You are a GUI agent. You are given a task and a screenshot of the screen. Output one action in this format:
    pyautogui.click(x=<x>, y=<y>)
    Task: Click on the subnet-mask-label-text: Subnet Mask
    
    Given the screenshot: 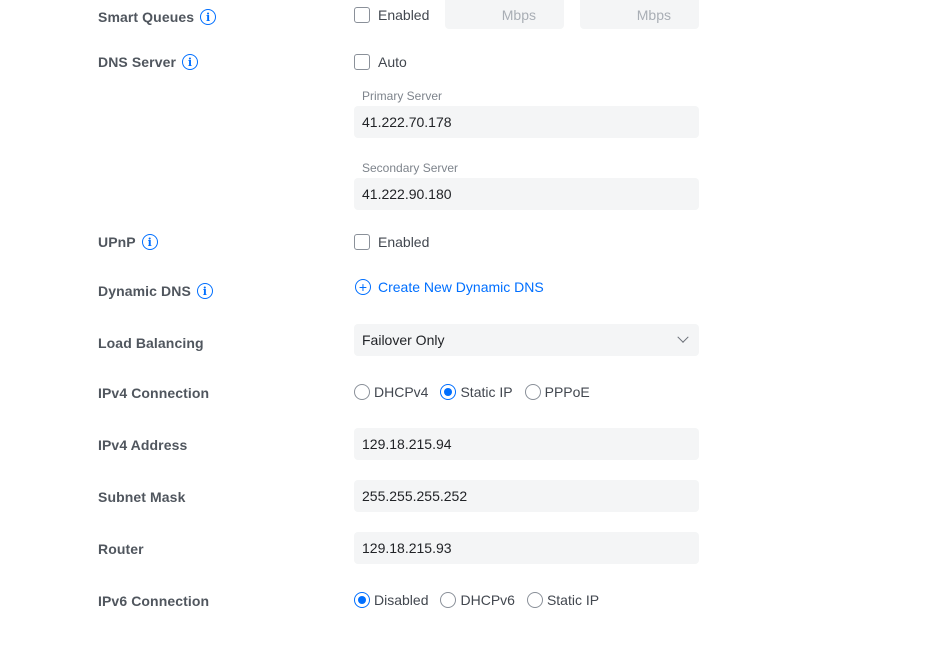 What is the action you would take?
    pyautogui.click(x=142, y=497)
    